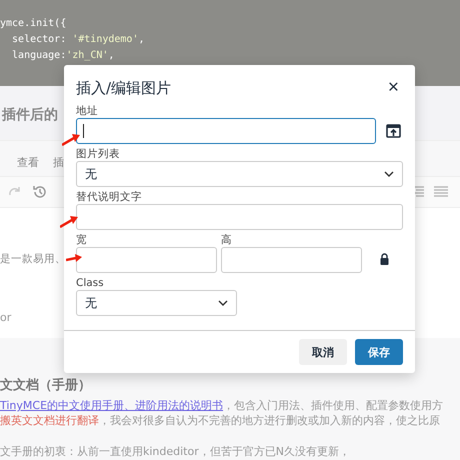 The image size is (460, 460). What do you see at coordinates (78, 40) in the screenshot?
I see `code-line: selector: '#tinydemo',` at bounding box center [78, 40].